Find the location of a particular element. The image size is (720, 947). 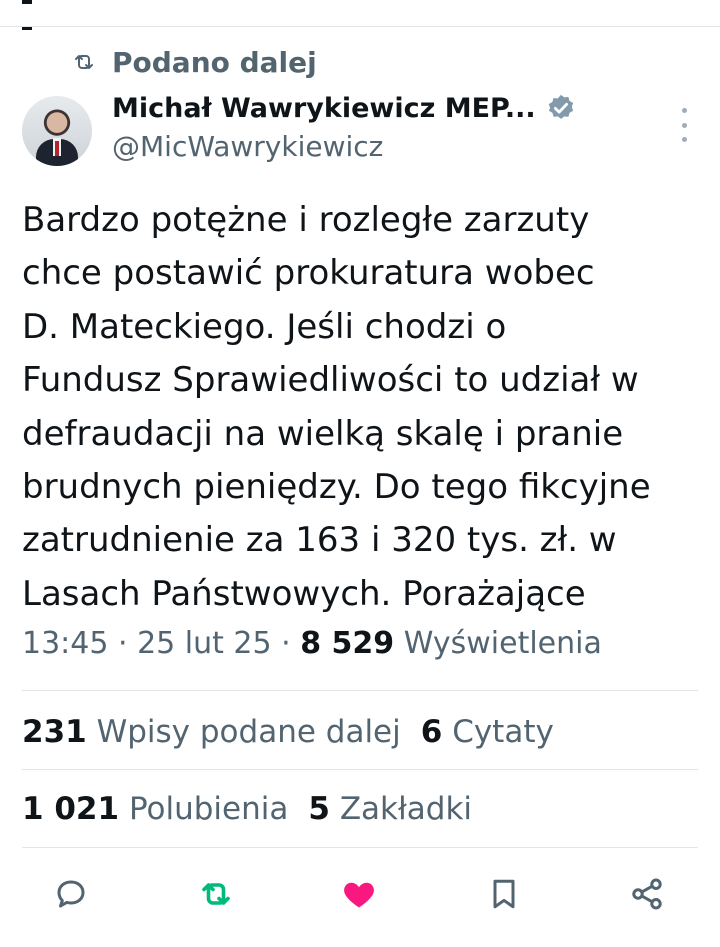

bookmarks-stat: 5 Zakładki is located at coordinates (390, 809).